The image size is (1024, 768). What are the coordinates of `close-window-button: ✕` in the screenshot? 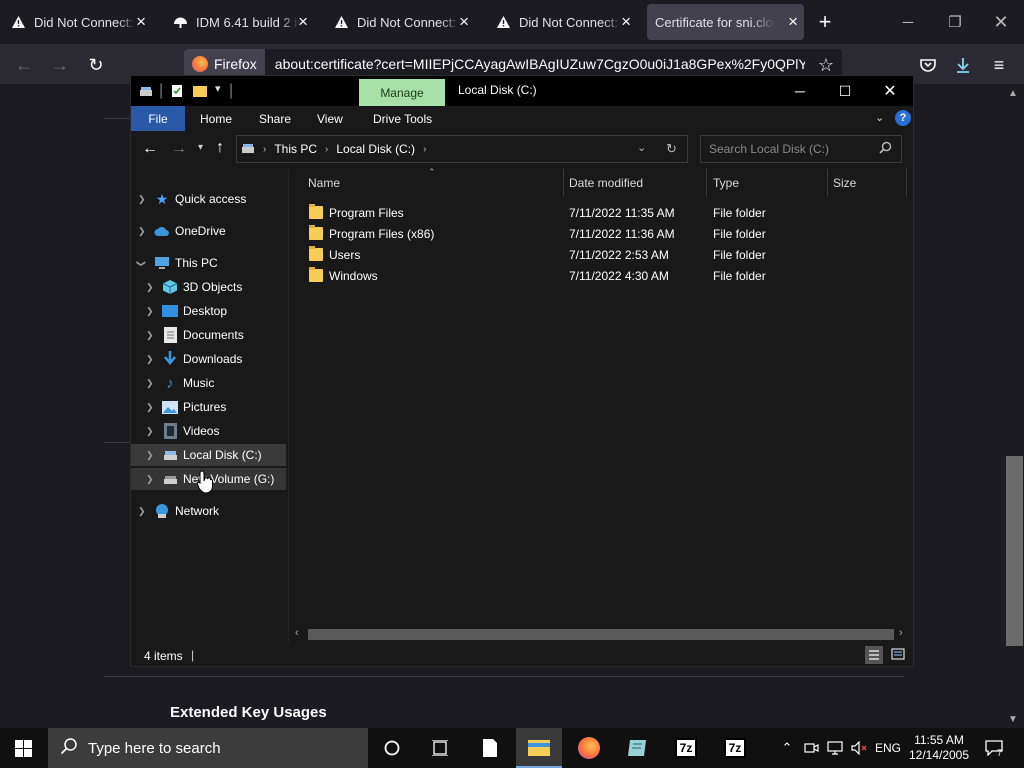 It's located at (1001, 22).